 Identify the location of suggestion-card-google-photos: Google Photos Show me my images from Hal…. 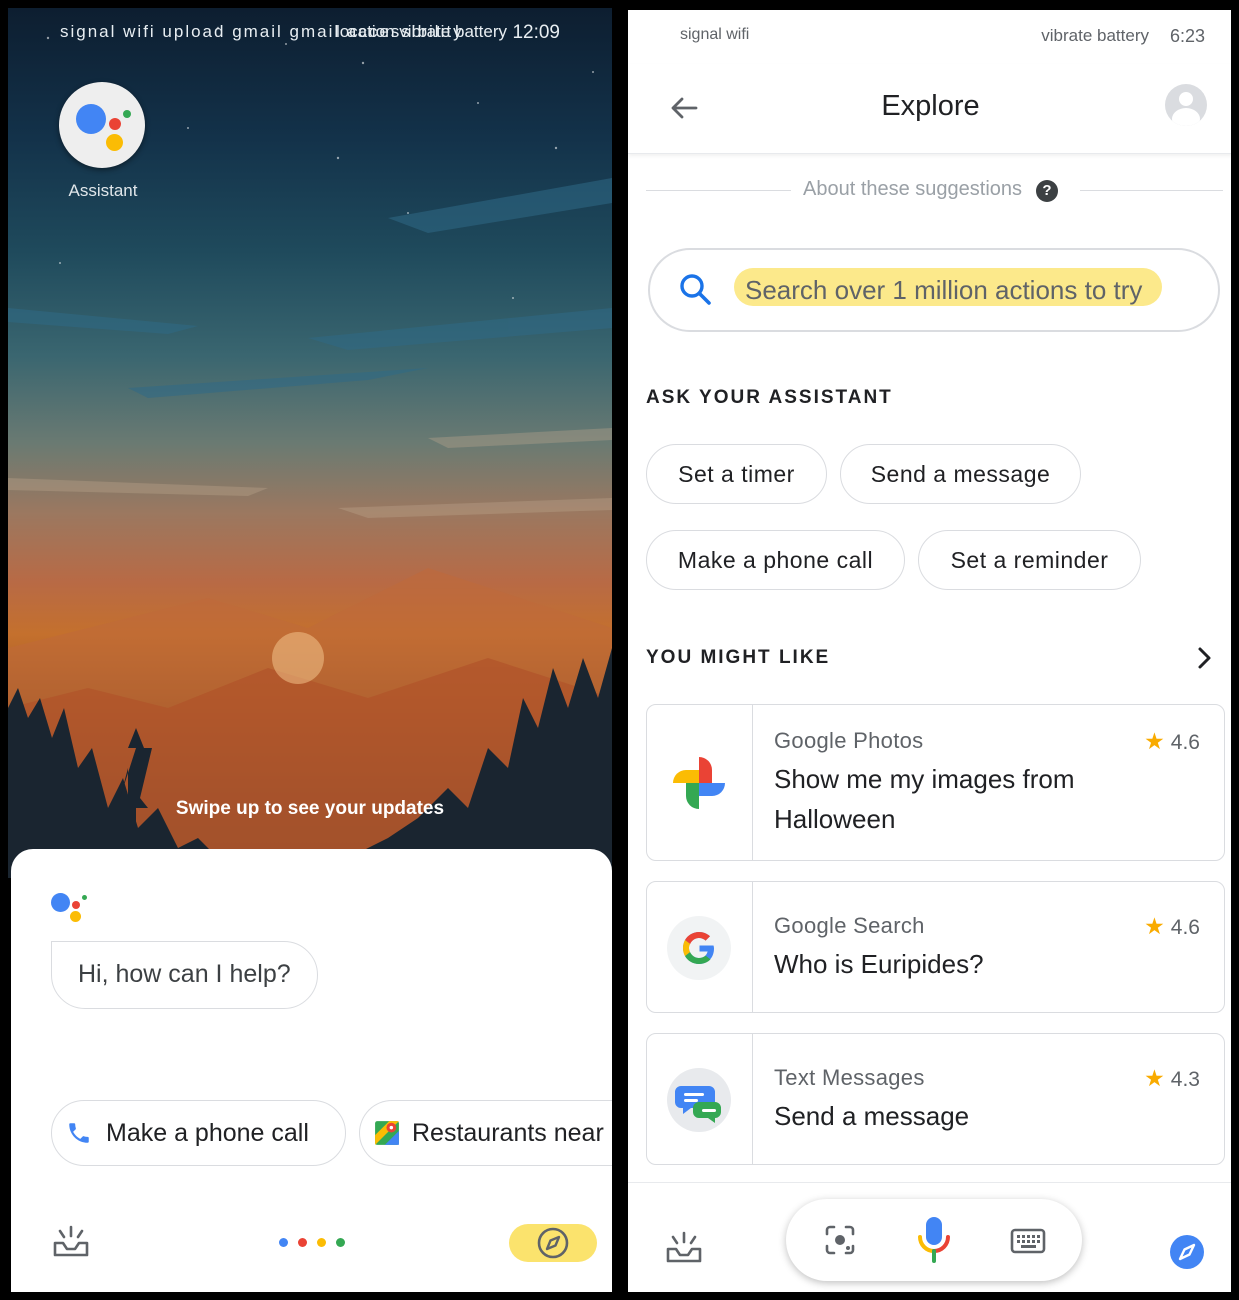
(935, 782).